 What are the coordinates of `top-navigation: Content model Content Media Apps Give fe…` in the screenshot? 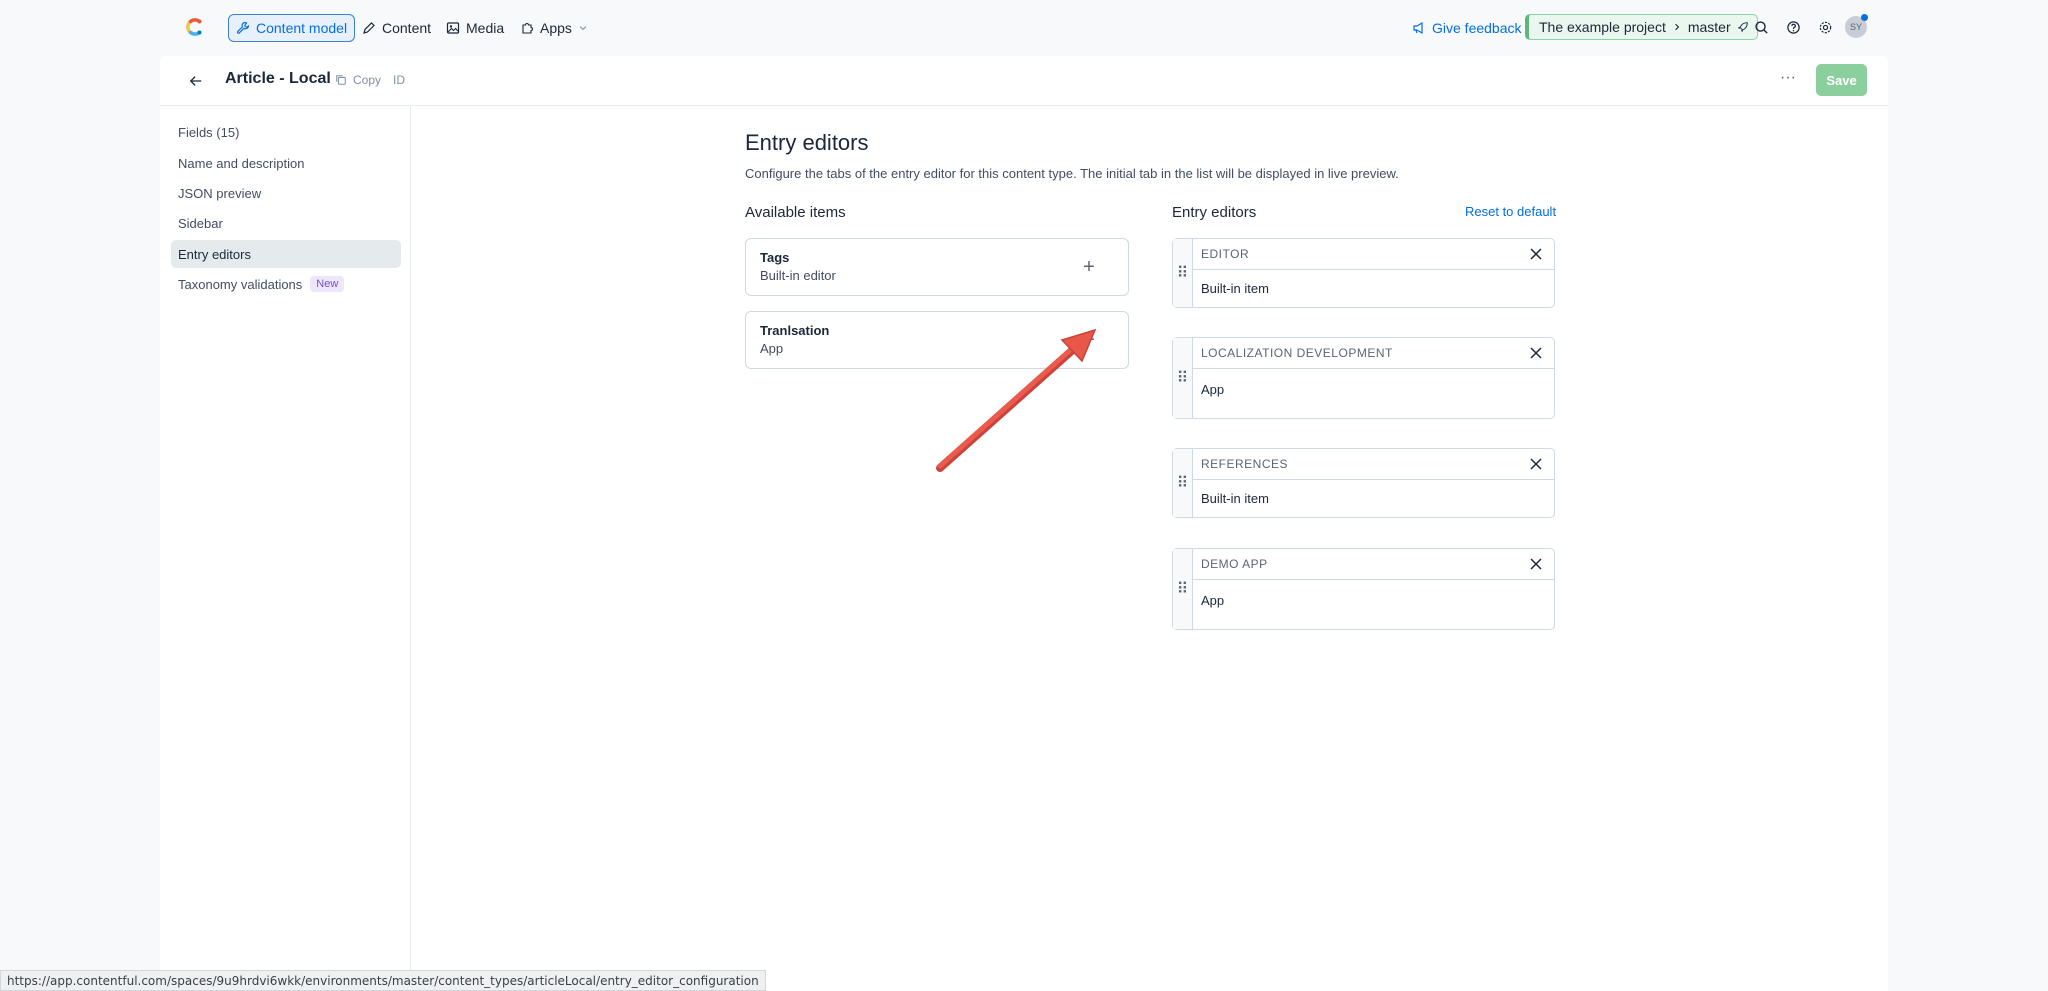 It's located at (1024, 27).